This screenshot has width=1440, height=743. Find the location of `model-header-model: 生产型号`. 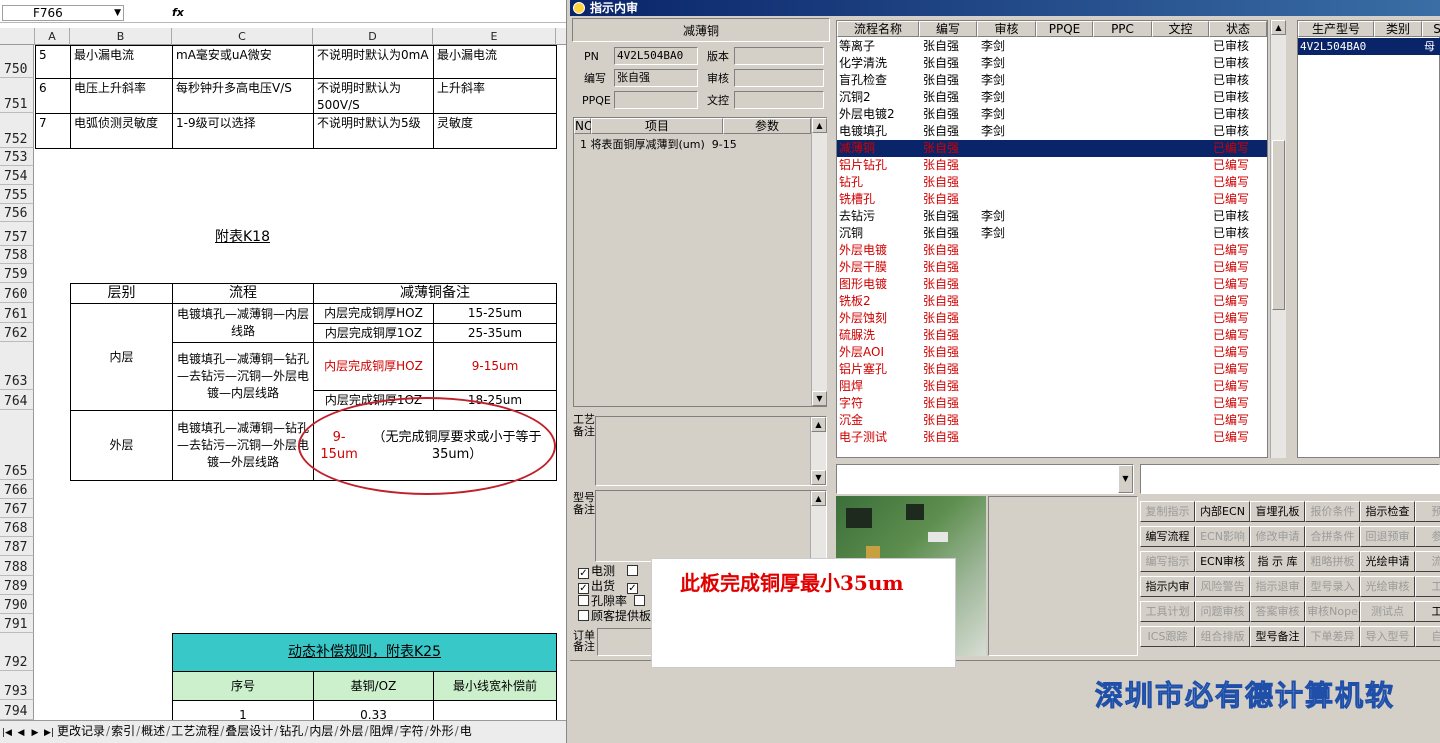

model-header-model: 生产型号 is located at coordinates (1336, 29).